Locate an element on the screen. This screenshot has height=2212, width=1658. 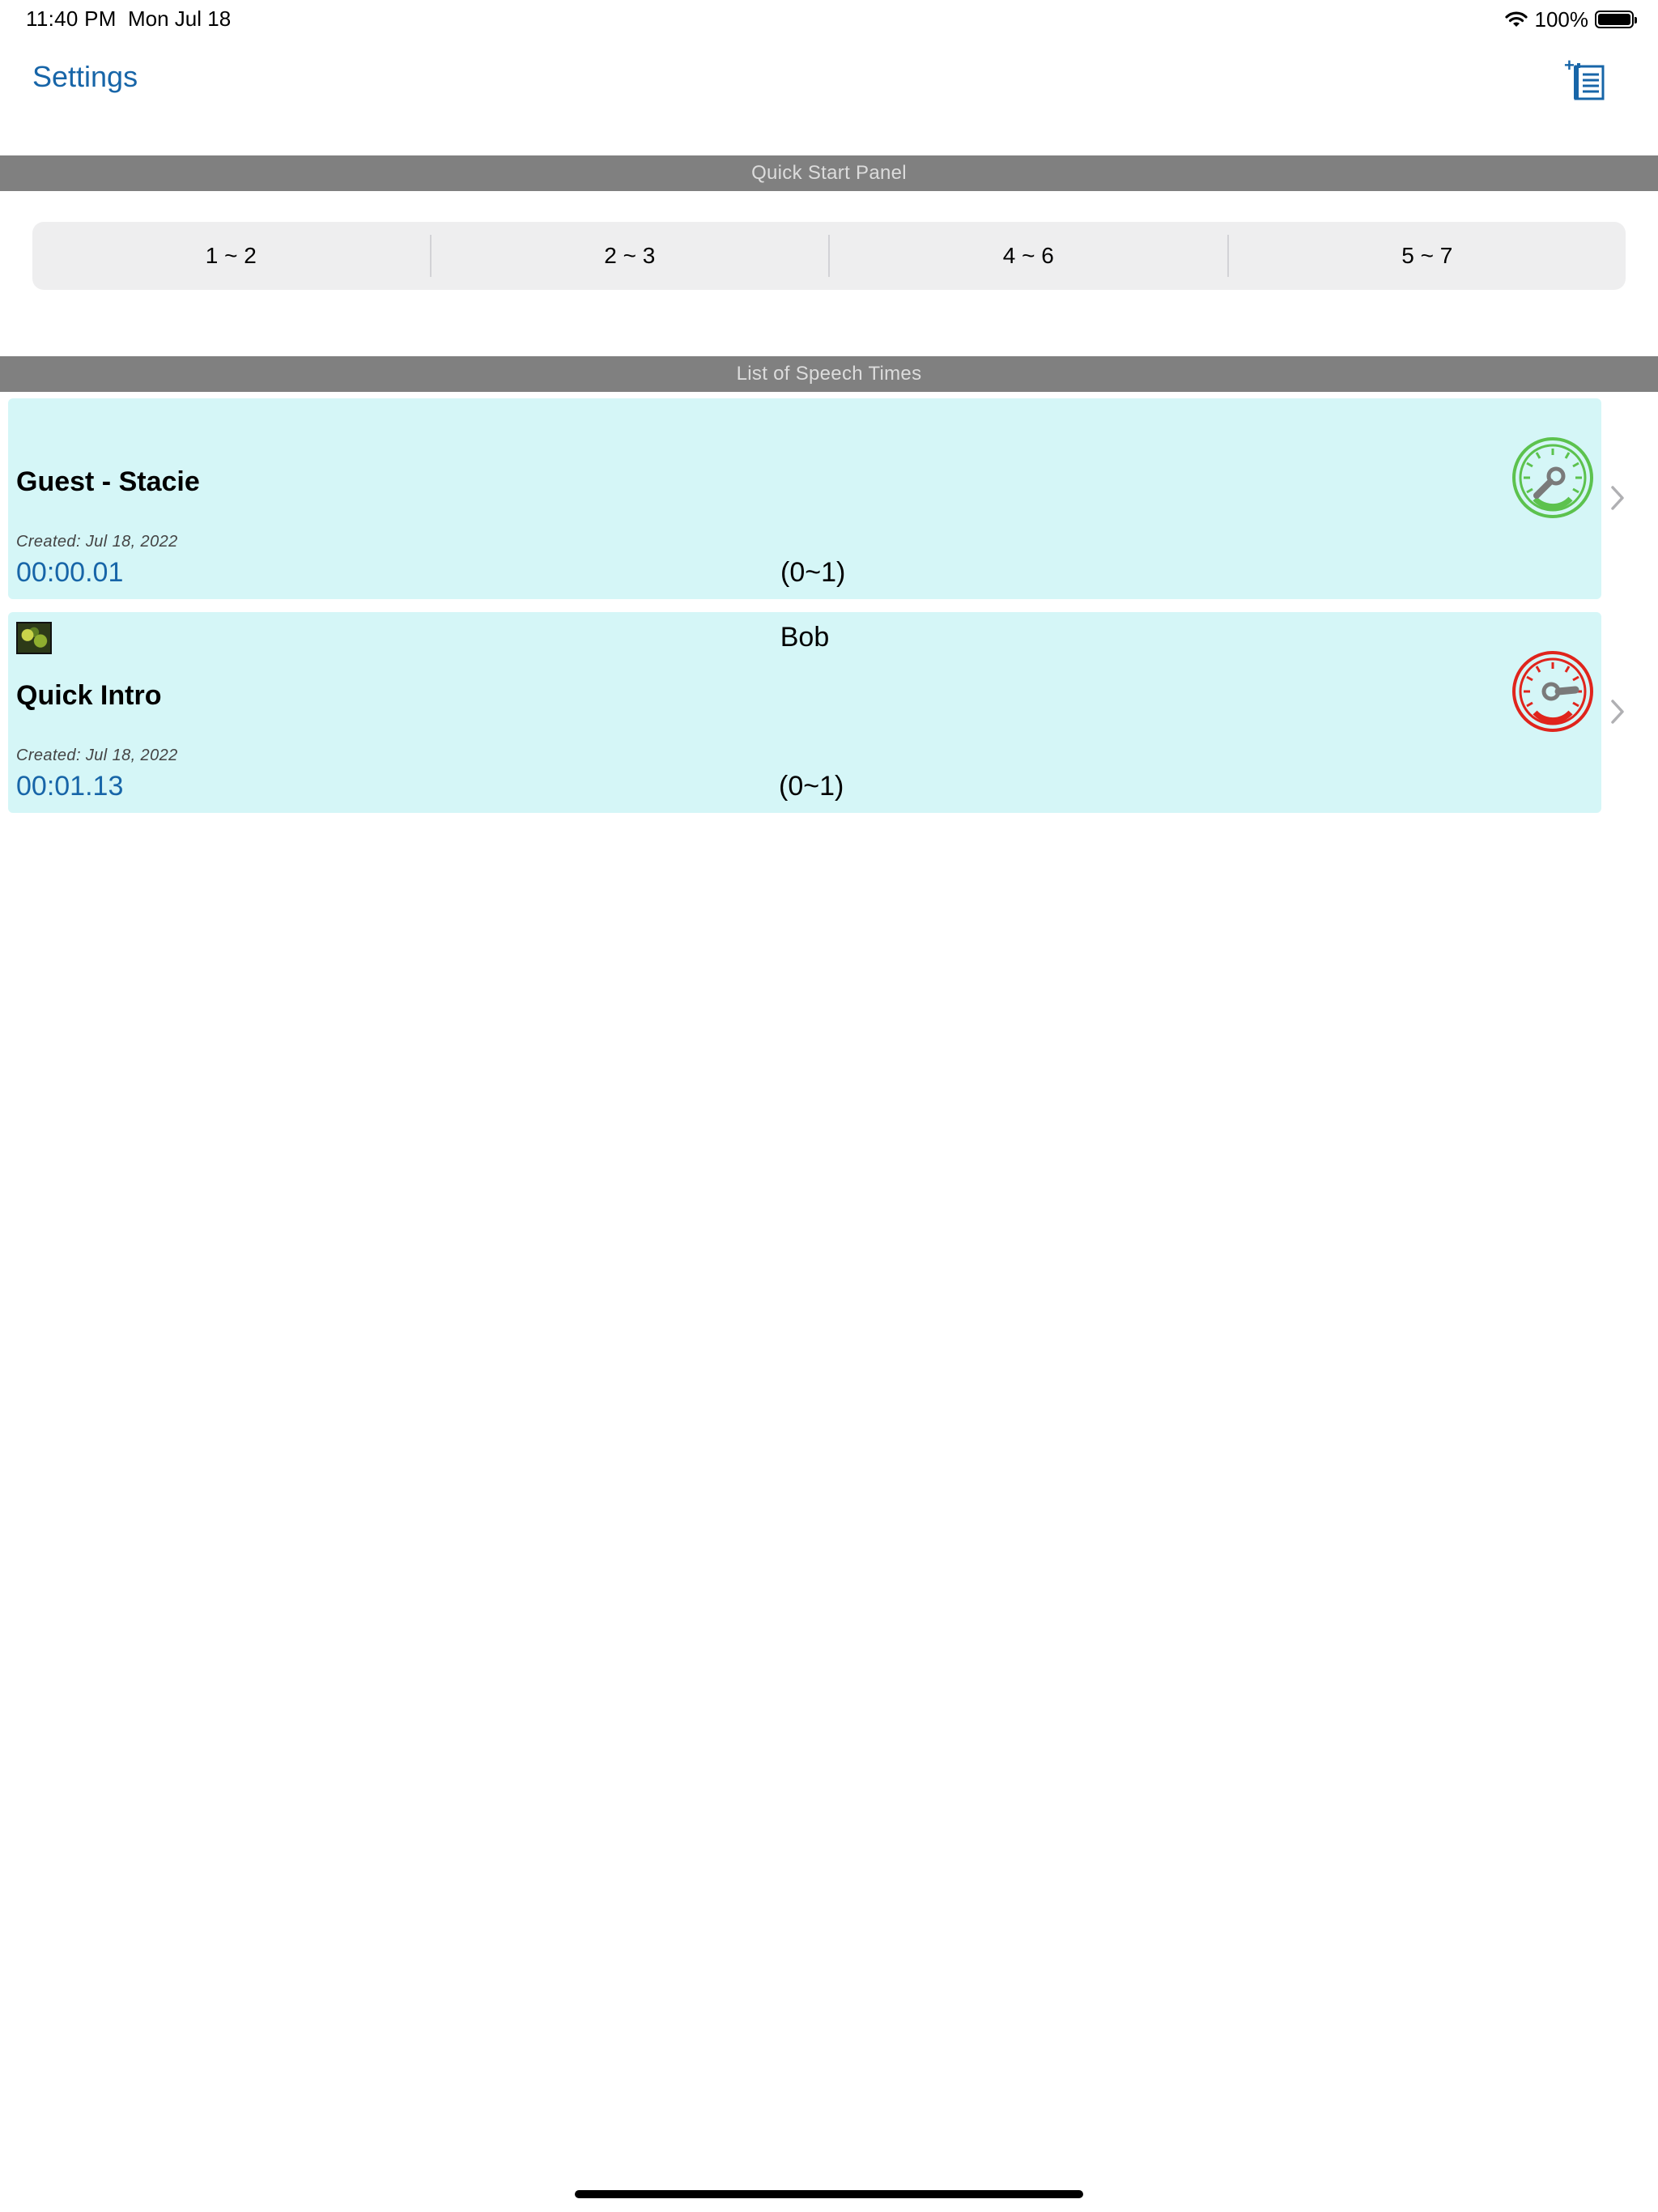
red-gauge-icon is located at coordinates (1552, 691).